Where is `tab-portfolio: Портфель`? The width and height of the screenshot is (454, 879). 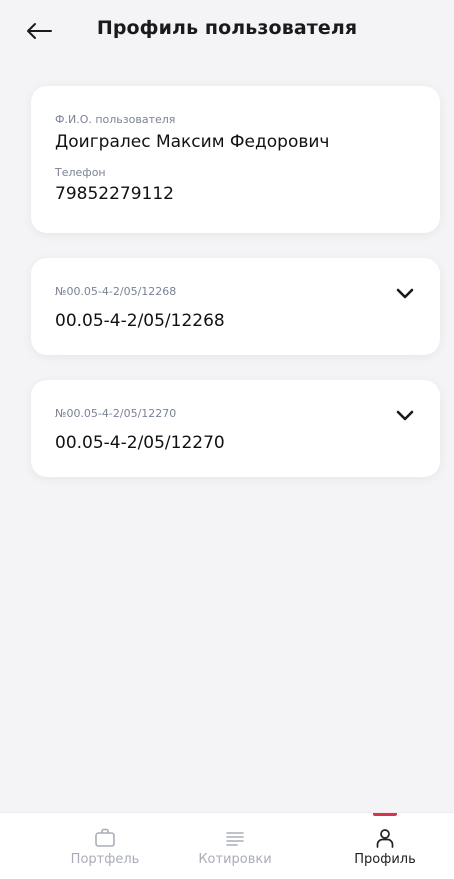
tab-portfolio: Портфель is located at coordinates (105, 846).